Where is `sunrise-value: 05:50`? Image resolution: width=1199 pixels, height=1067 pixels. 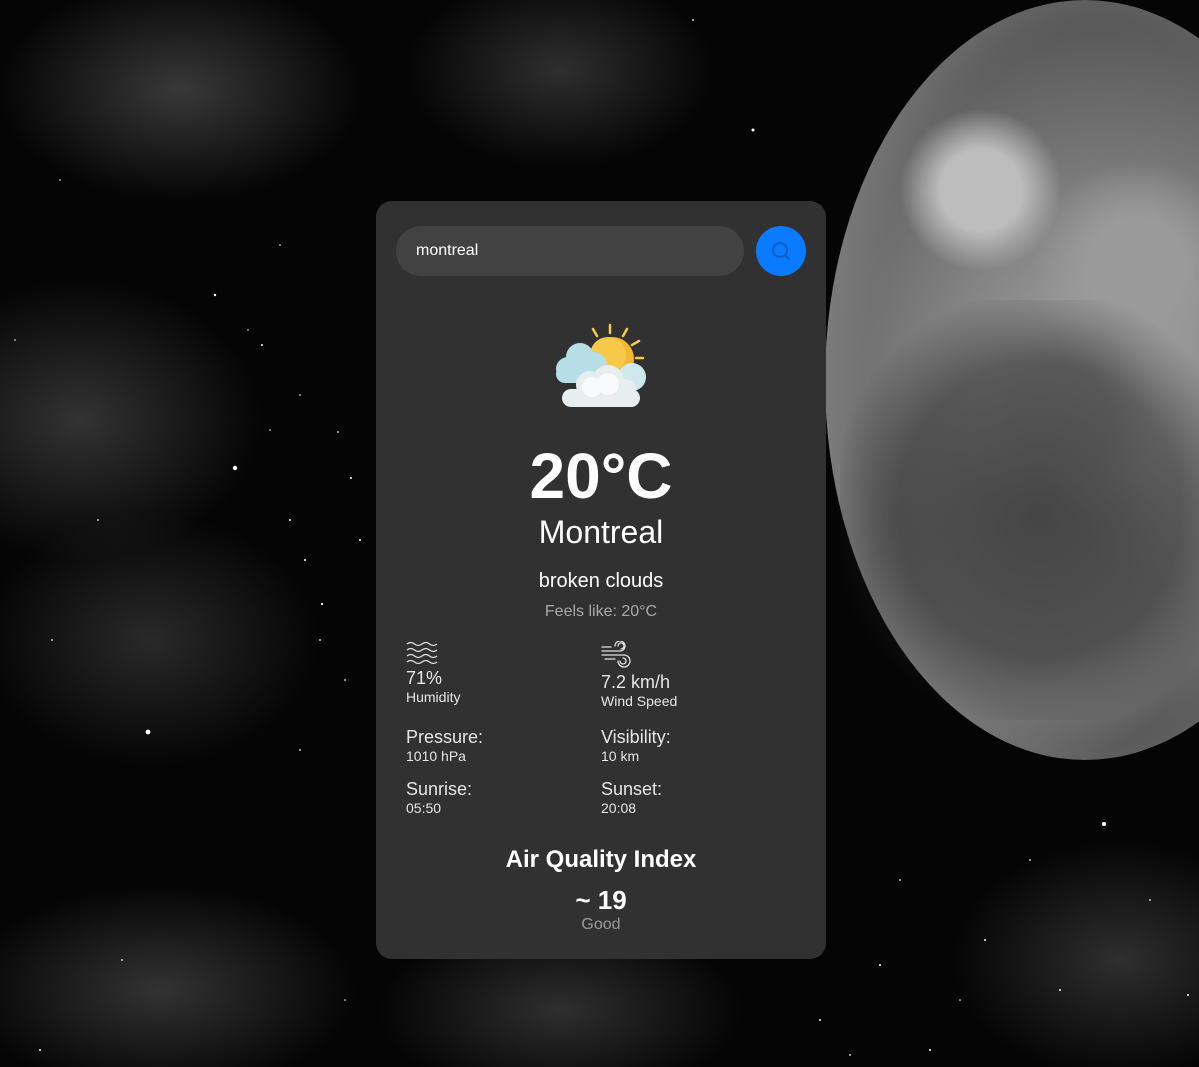
sunrise-value: 05:50 is located at coordinates (424, 808).